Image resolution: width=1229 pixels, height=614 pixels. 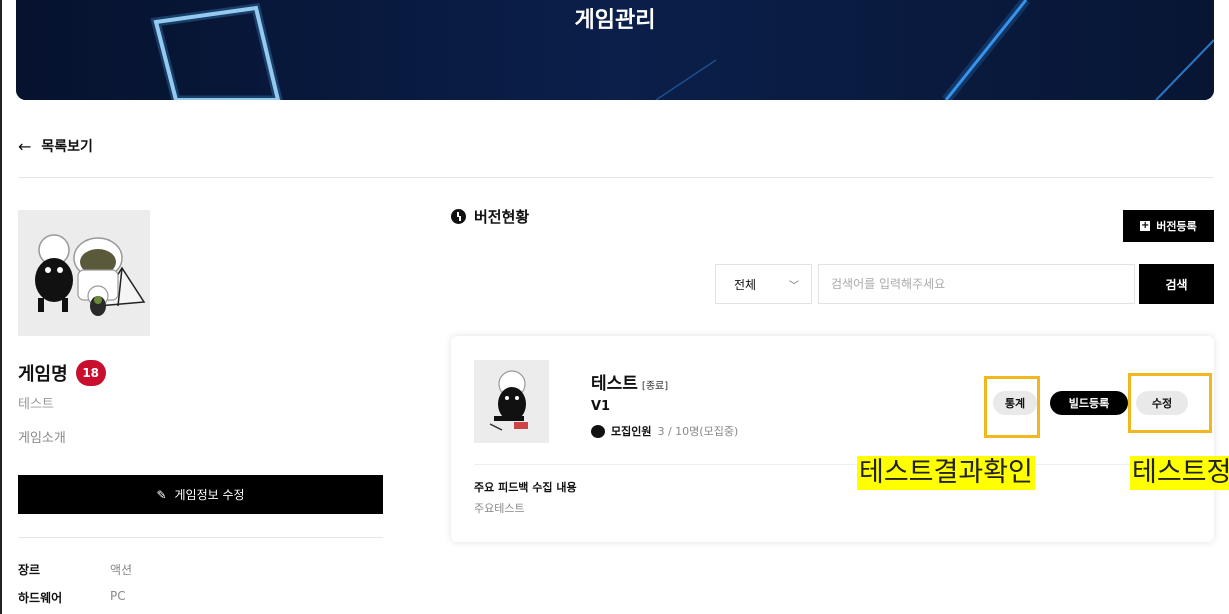 What do you see at coordinates (499, 508) in the screenshot?
I see `feedback-body: 주요테스트` at bounding box center [499, 508].